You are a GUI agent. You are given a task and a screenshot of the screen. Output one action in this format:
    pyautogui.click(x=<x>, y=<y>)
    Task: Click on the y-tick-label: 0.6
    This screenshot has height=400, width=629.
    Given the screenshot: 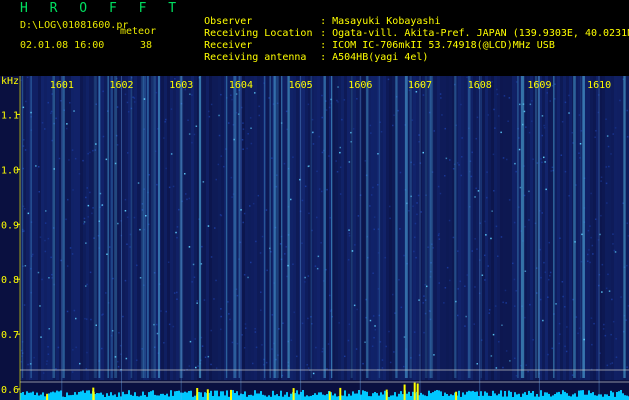 What is the action you would take?
    pyautogui.click(x=10, y=390)
    